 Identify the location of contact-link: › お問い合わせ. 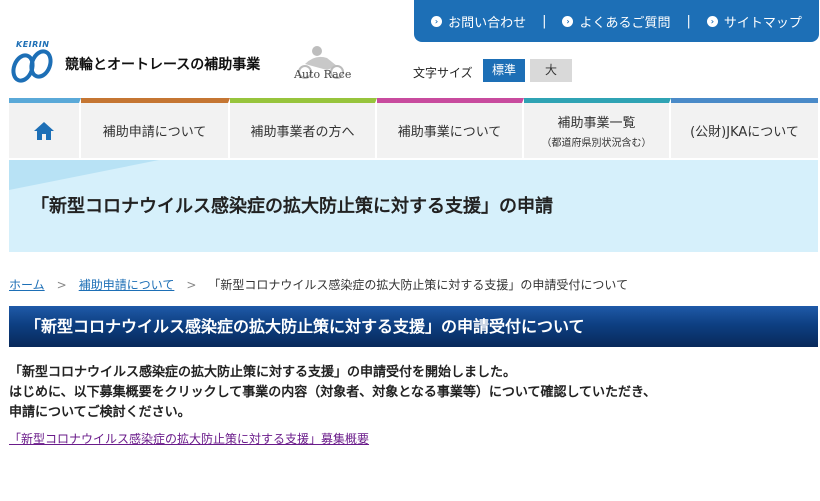
(478, 21).